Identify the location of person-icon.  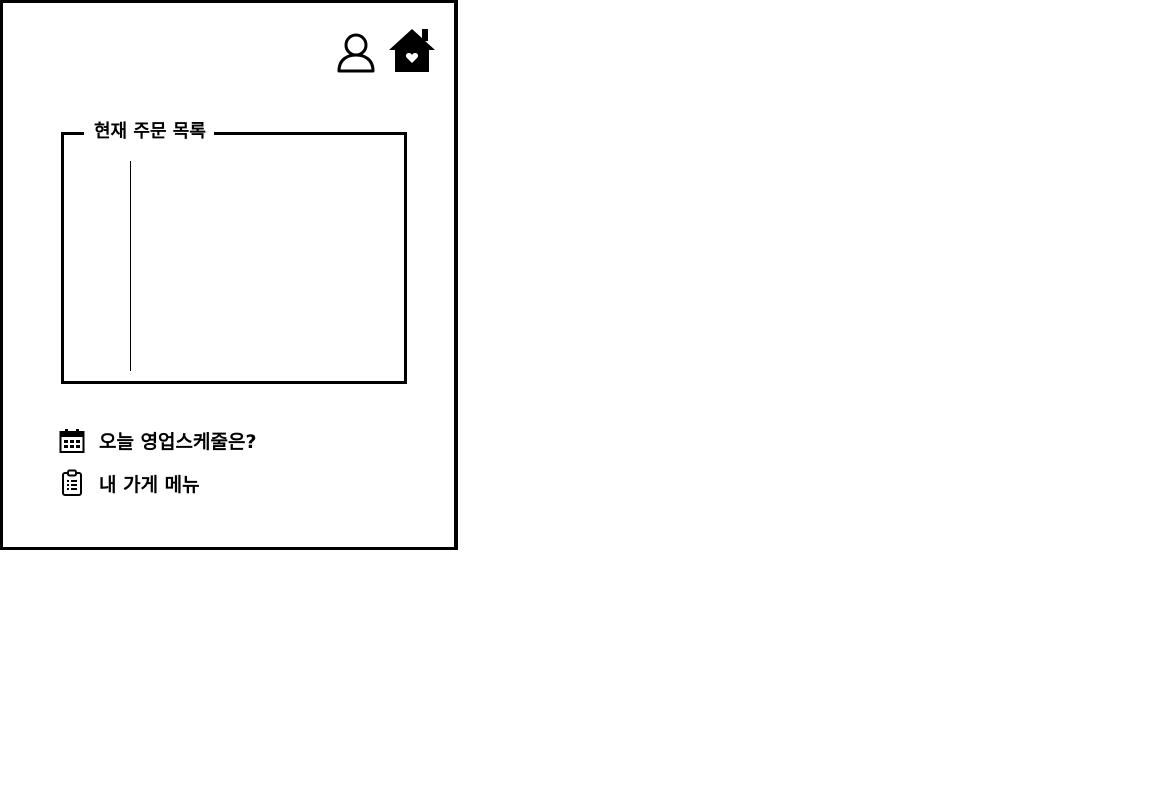
(356, 53).